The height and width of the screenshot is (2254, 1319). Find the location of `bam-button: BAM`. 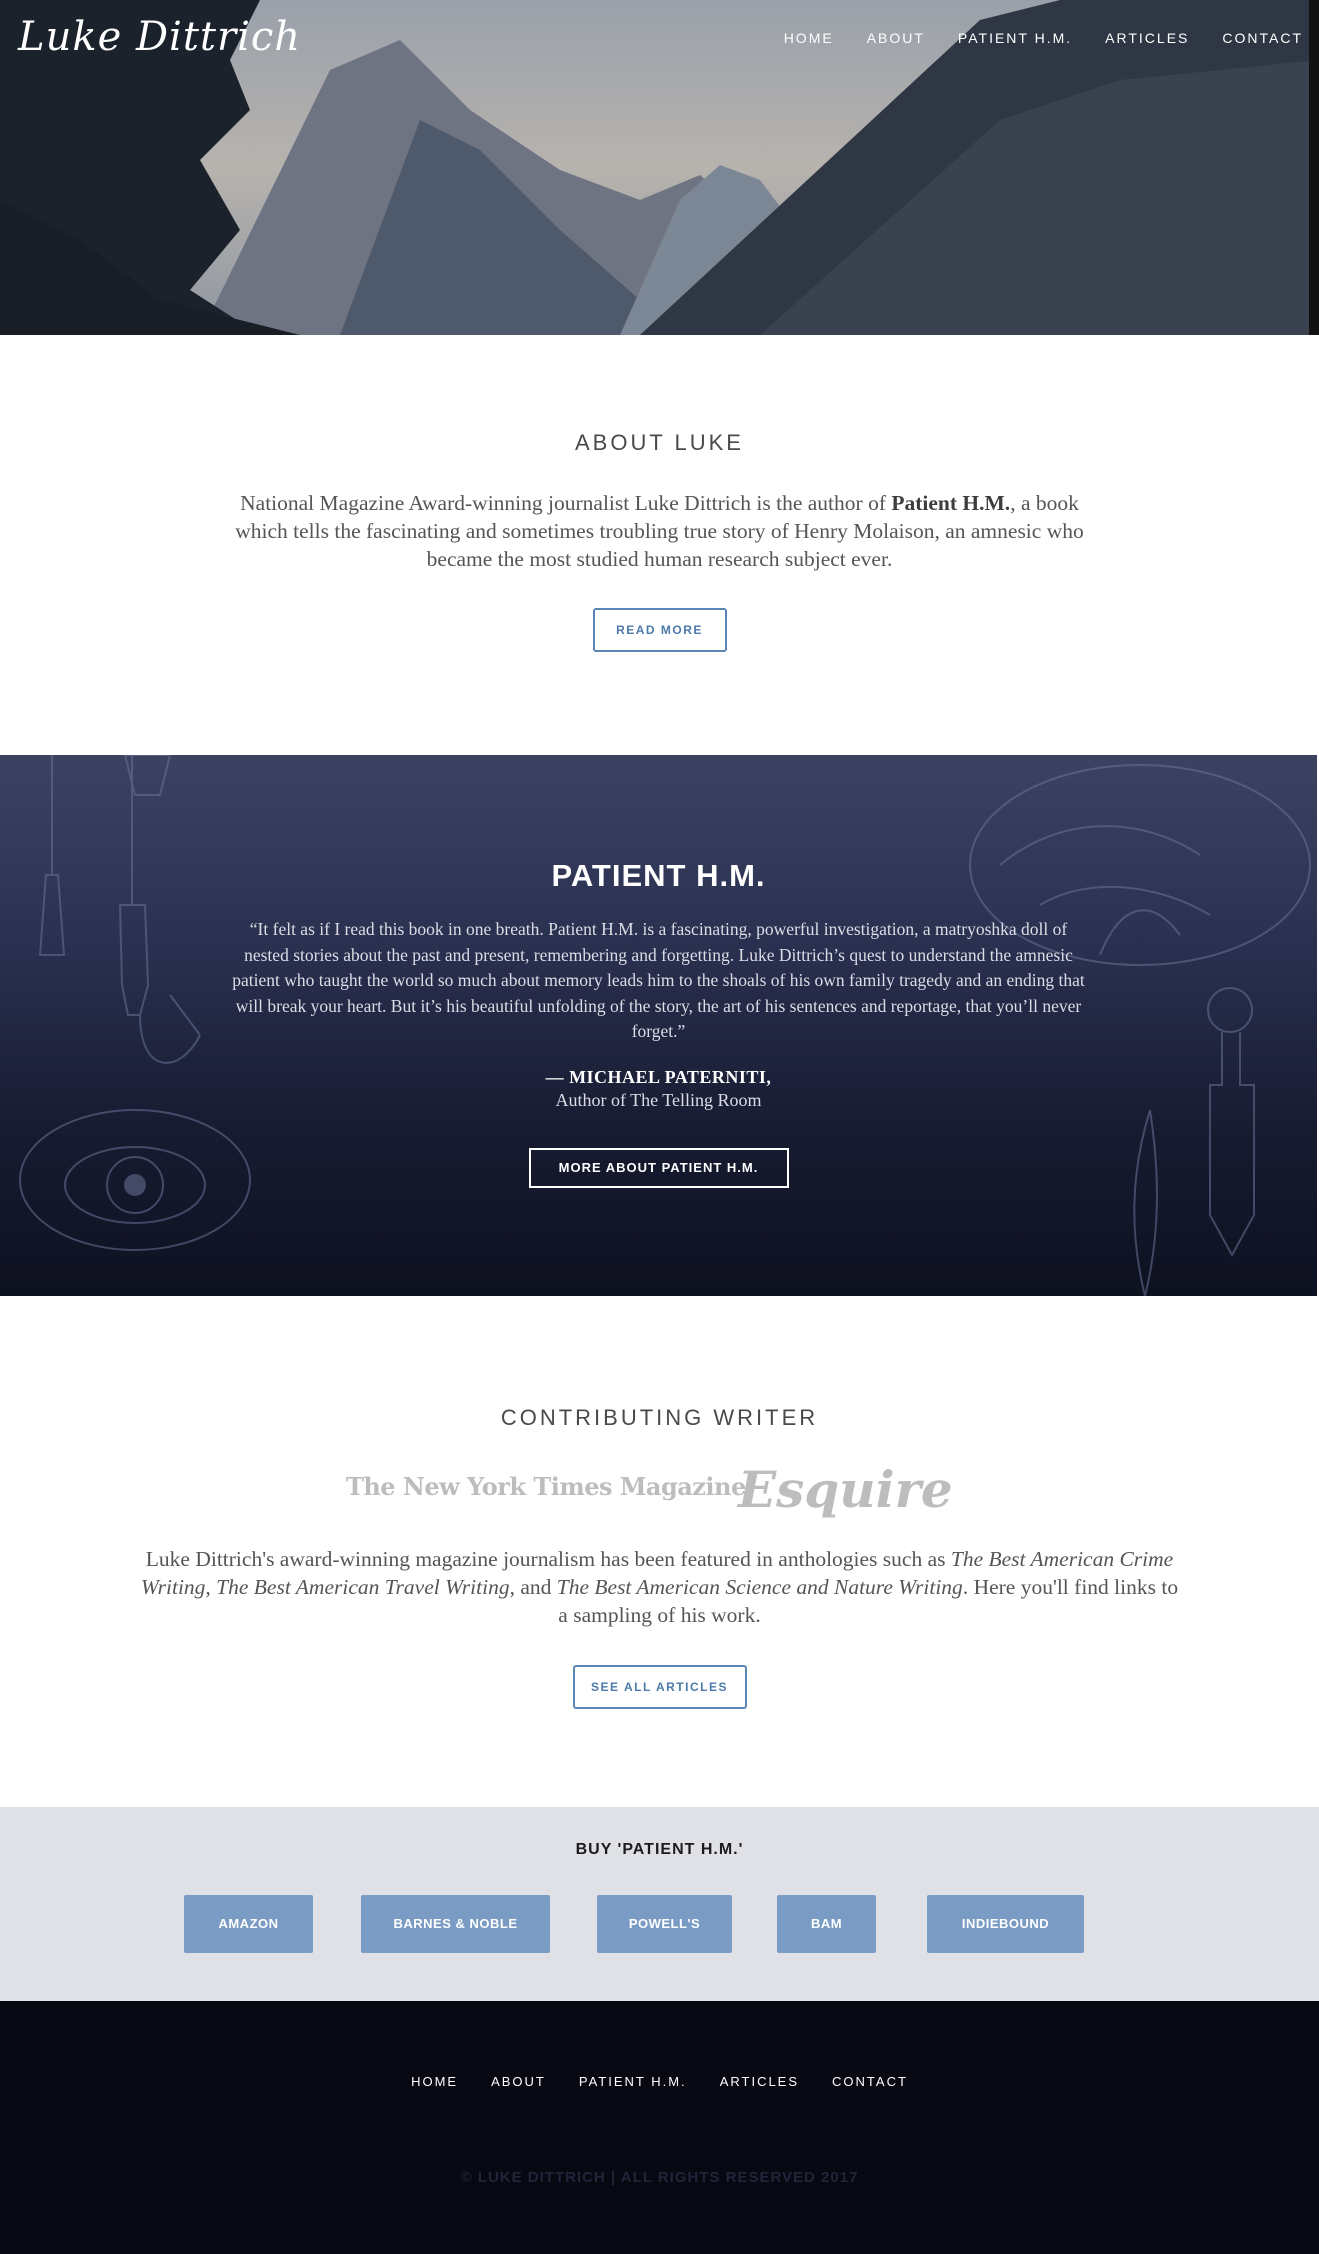

bam-button: BAM is located at coordinates (826, 1924).